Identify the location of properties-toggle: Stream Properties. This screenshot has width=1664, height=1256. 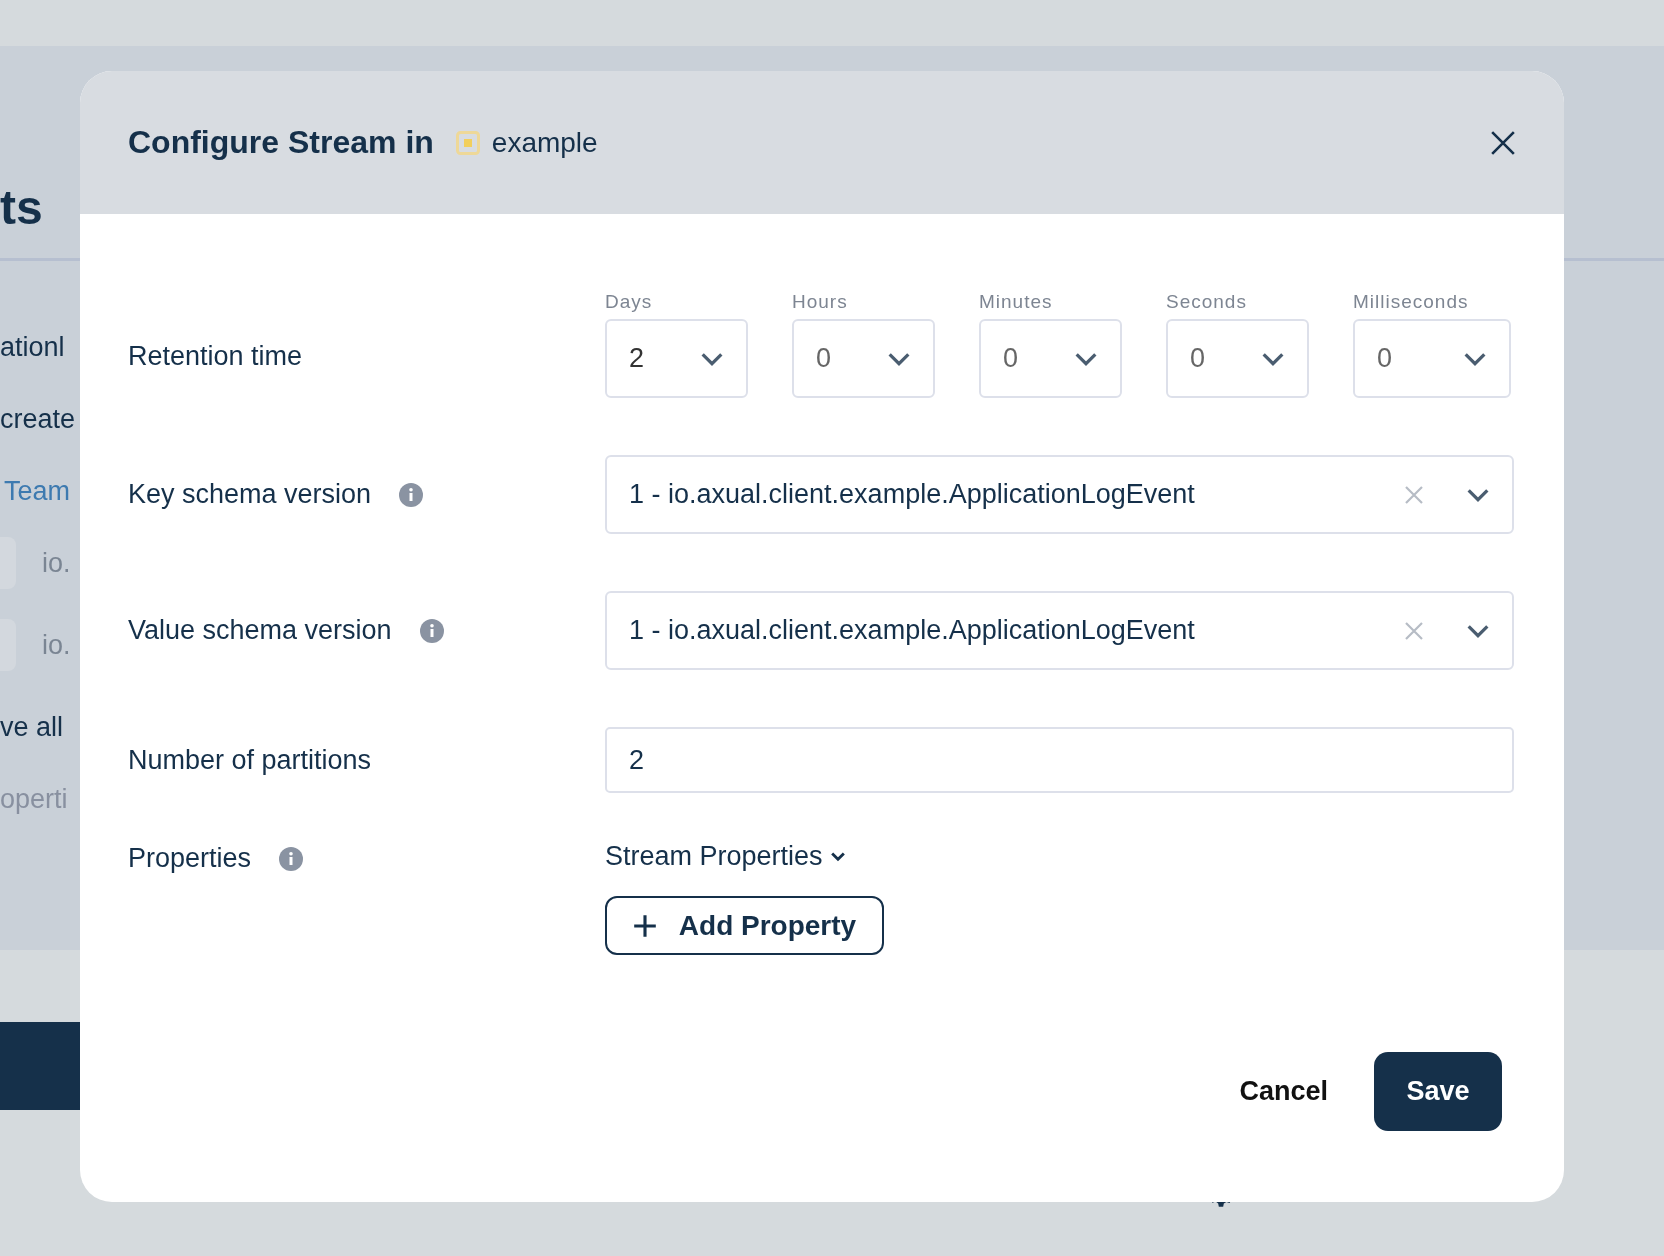
(725, 856).